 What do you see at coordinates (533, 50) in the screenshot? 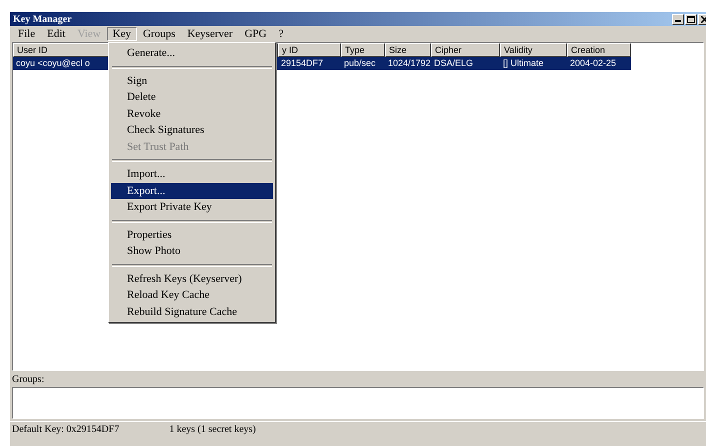
I see `column-header: Validity` at bounding box center [533, 50].